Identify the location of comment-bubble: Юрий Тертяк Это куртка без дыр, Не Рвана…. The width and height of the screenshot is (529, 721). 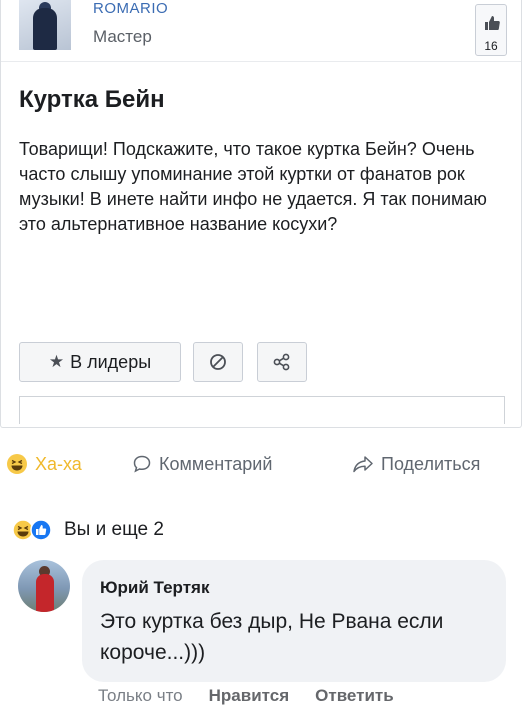
(294, 621).